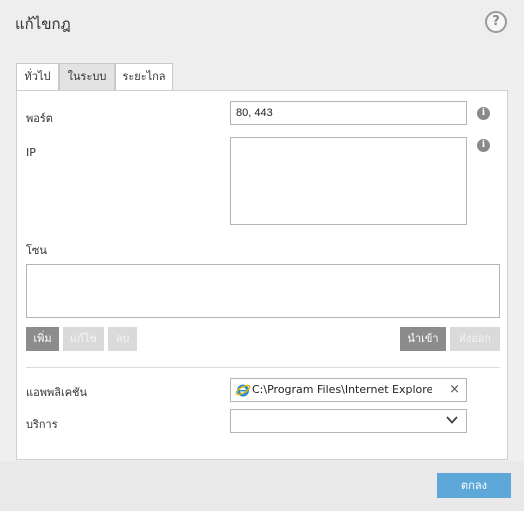 Image resolution: width=524 pixels, height=511 pixels. I want to click on ip-label: IP, so click(31, 152).